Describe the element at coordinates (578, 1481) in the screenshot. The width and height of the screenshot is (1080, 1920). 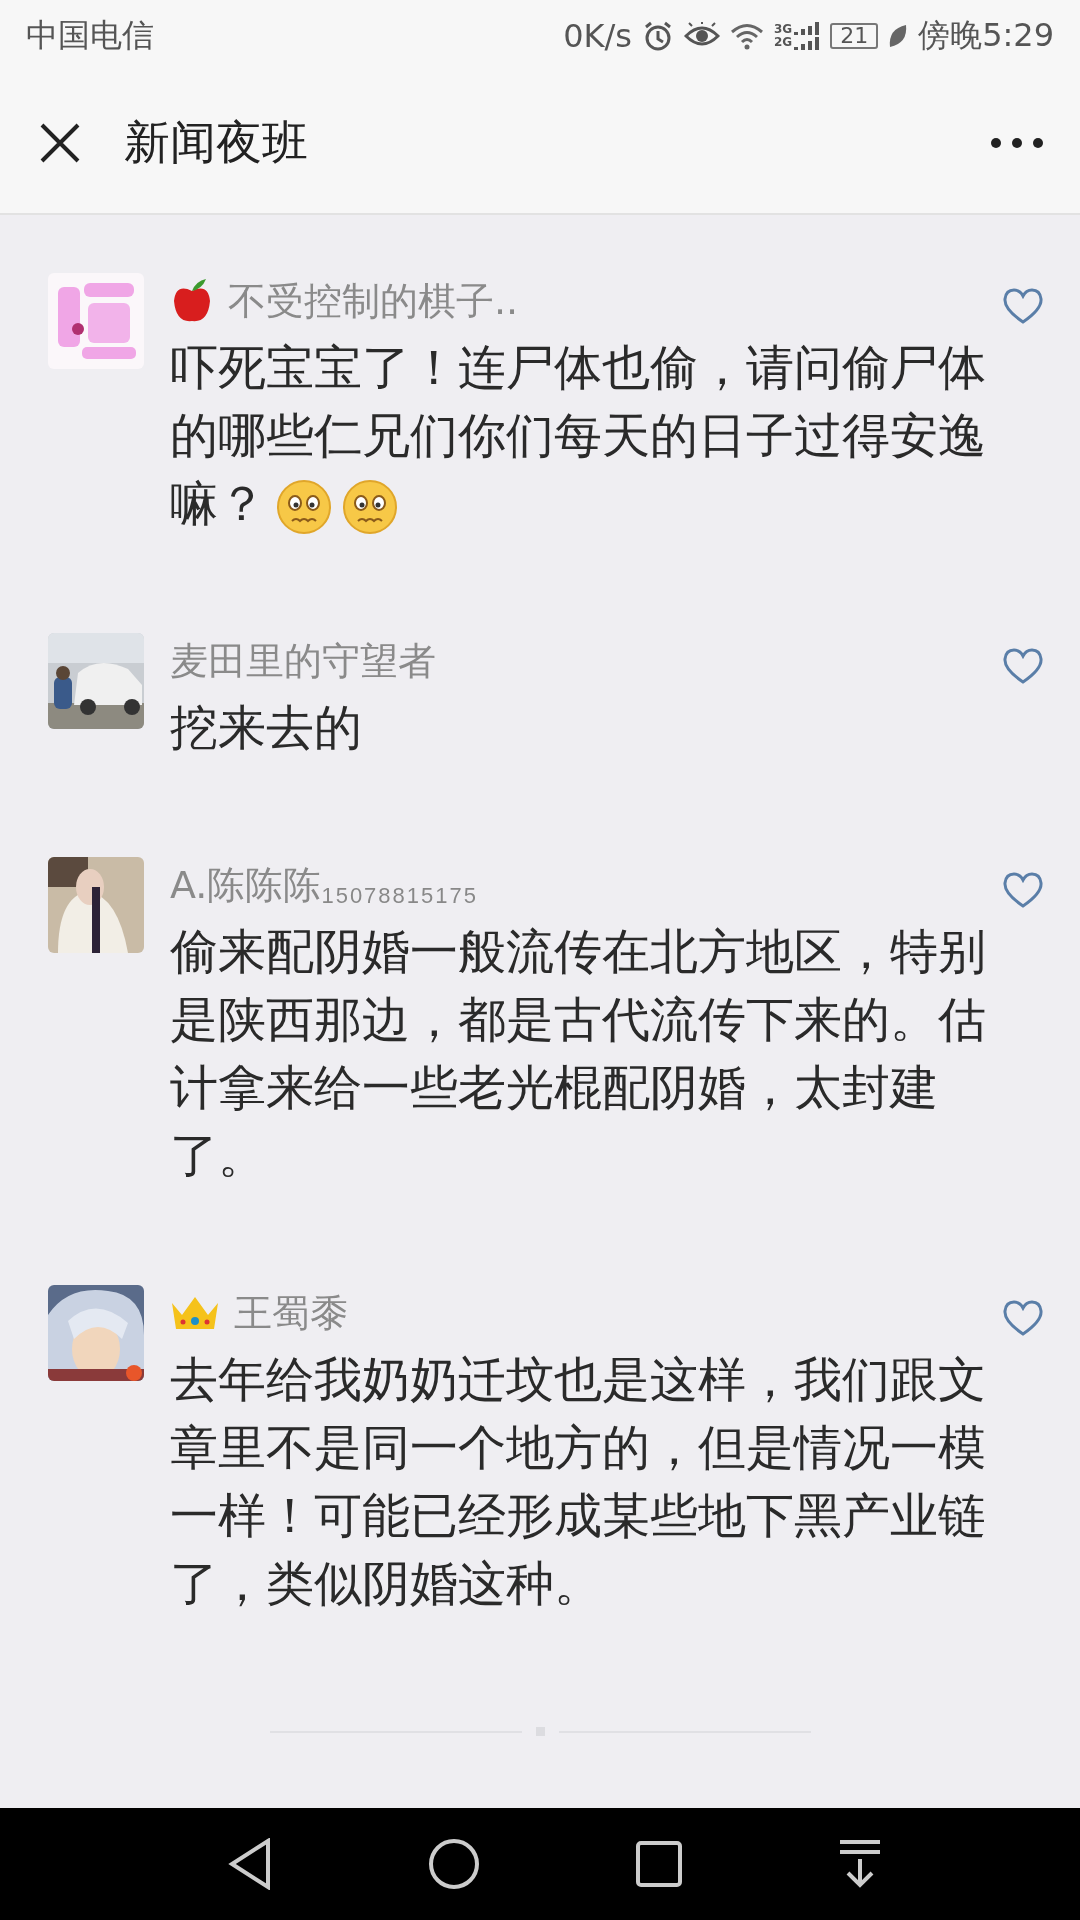
I see `comment-text: 去年给我奶奶迁坟也是这样，我们跟文章里不是同一个地方的，但是情况一模一样！可能已经形成某些地下黑产业链了，类似阴婚这种。` at that location.